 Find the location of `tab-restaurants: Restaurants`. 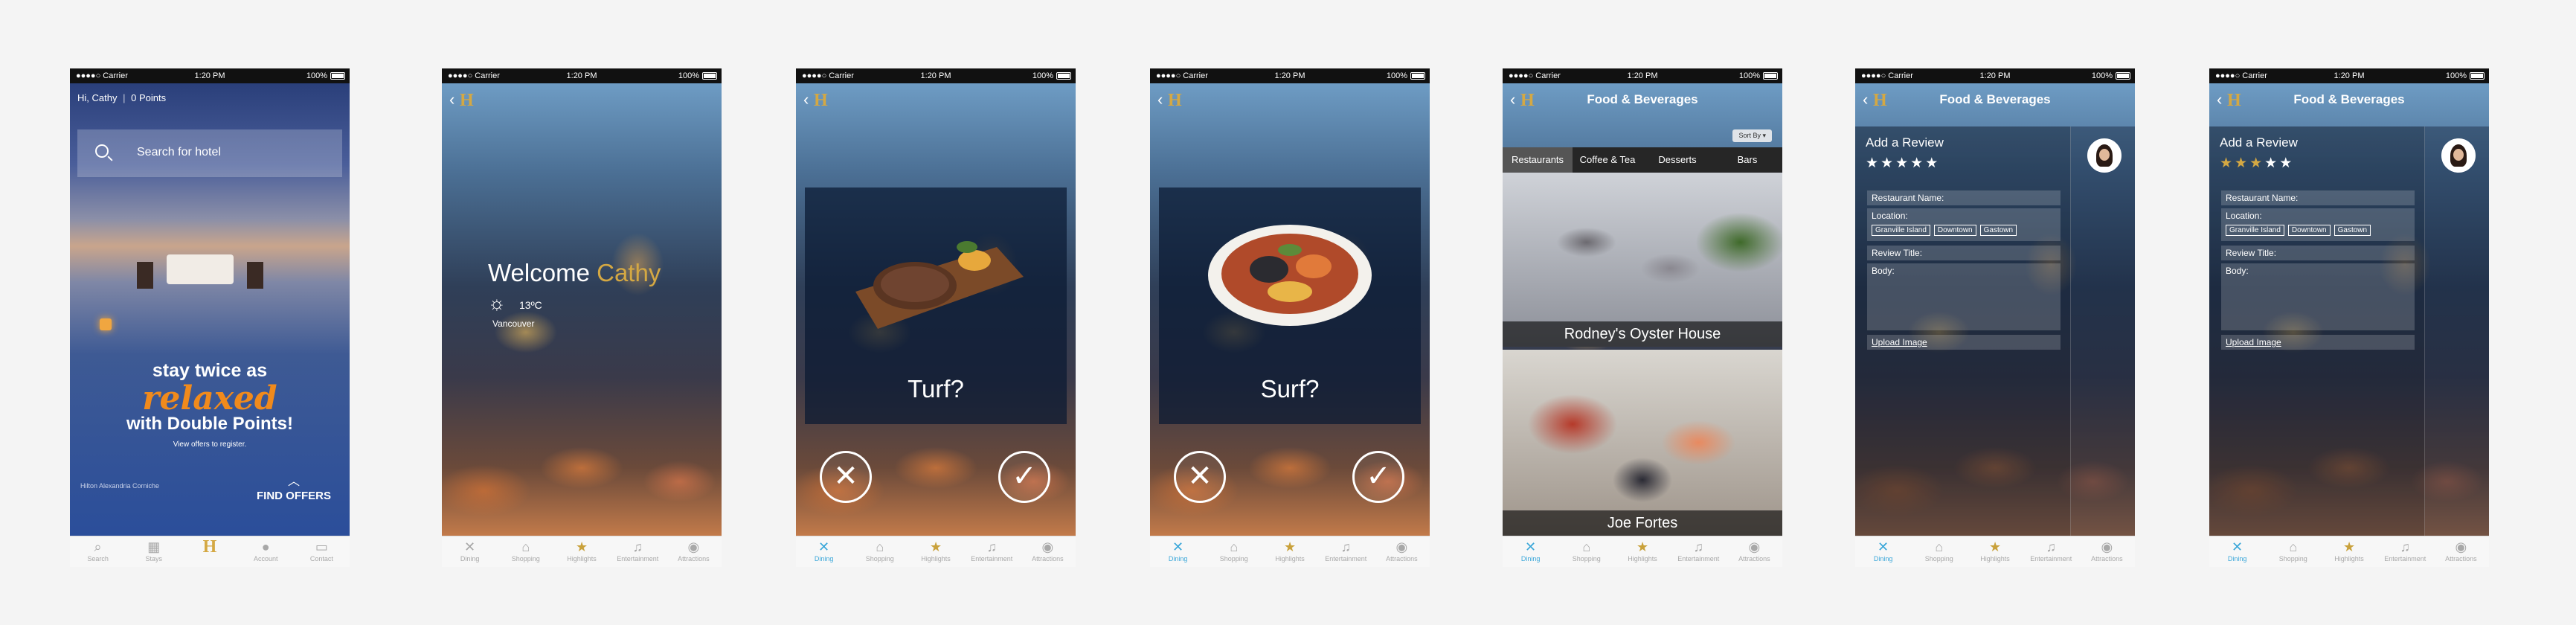

tab-restaurants: Restaurants is located at coordinates (1538, 160).